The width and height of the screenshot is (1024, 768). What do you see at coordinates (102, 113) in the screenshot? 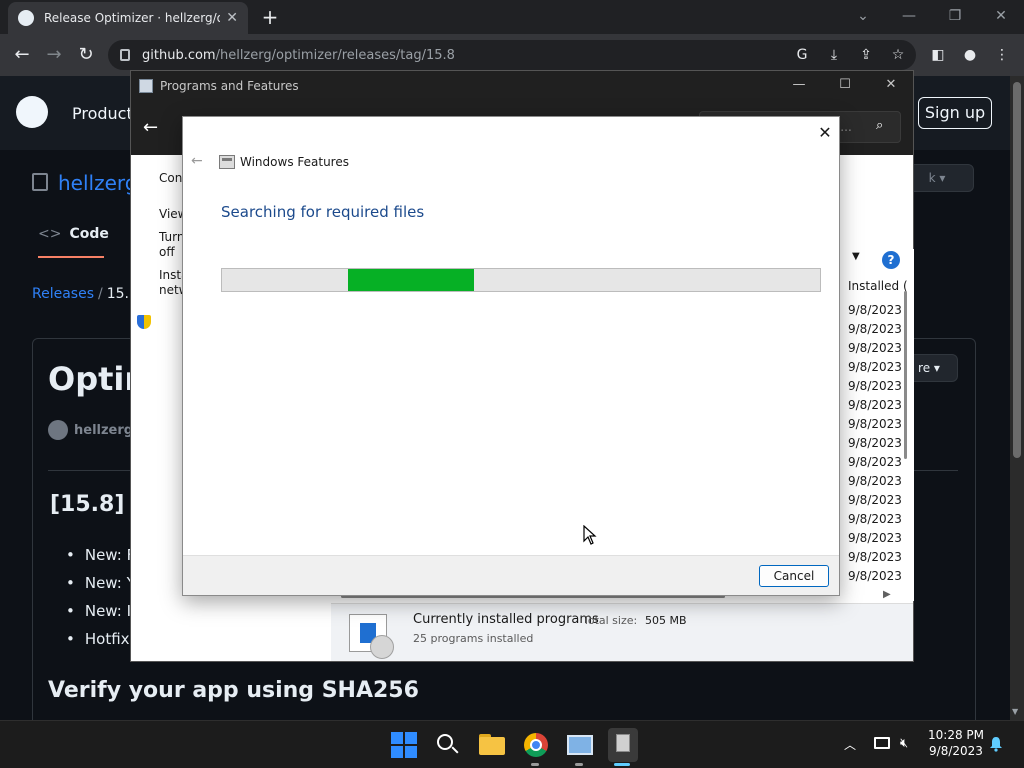
I see `nav-product: Product` at bounding box center [102, 113].